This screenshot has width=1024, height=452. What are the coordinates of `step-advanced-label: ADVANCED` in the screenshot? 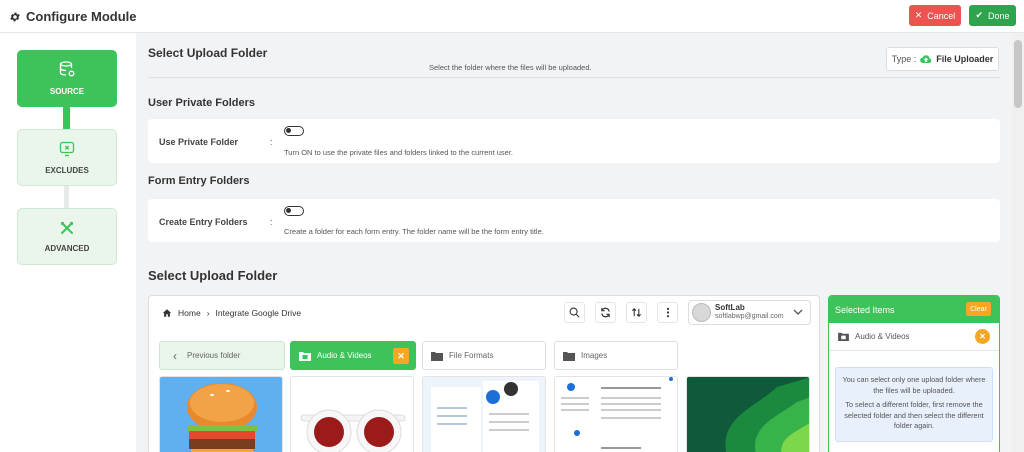 It's located at (67, 248).